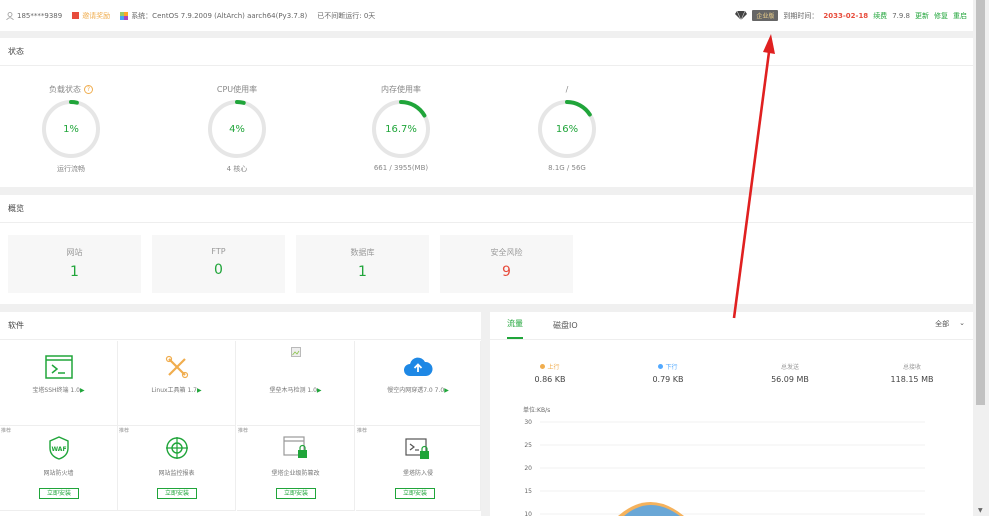 The image size is (989, 516). I want to click on user-icon, so click(10, 15).